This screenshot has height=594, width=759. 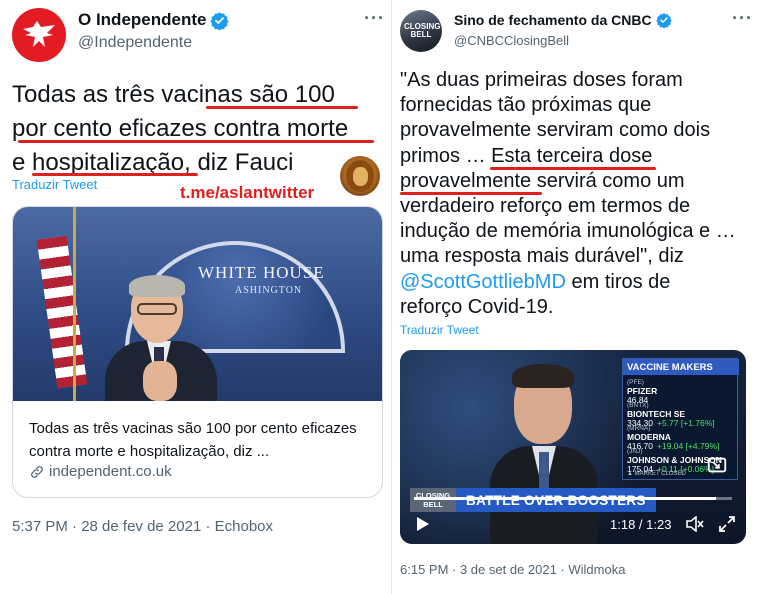 What do you see at coordinates (142, 20) in the screenshot?
I see `author-name: O Independente` at bounding box center [142, 20].